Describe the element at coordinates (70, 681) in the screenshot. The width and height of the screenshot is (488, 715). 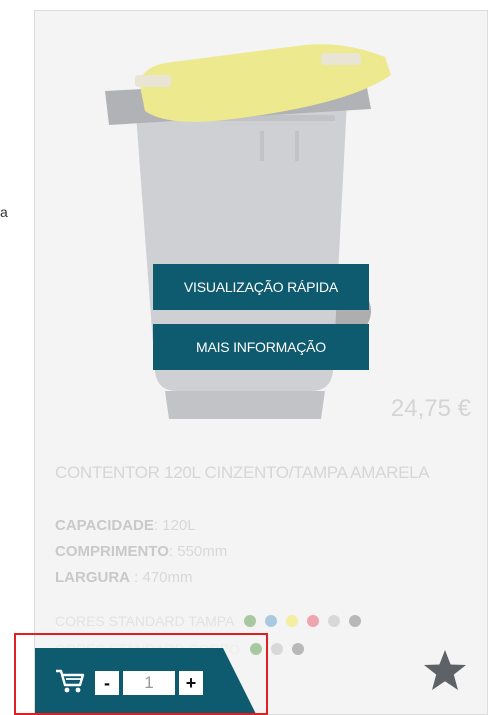
I see `shopping-cart-icon` at that location.